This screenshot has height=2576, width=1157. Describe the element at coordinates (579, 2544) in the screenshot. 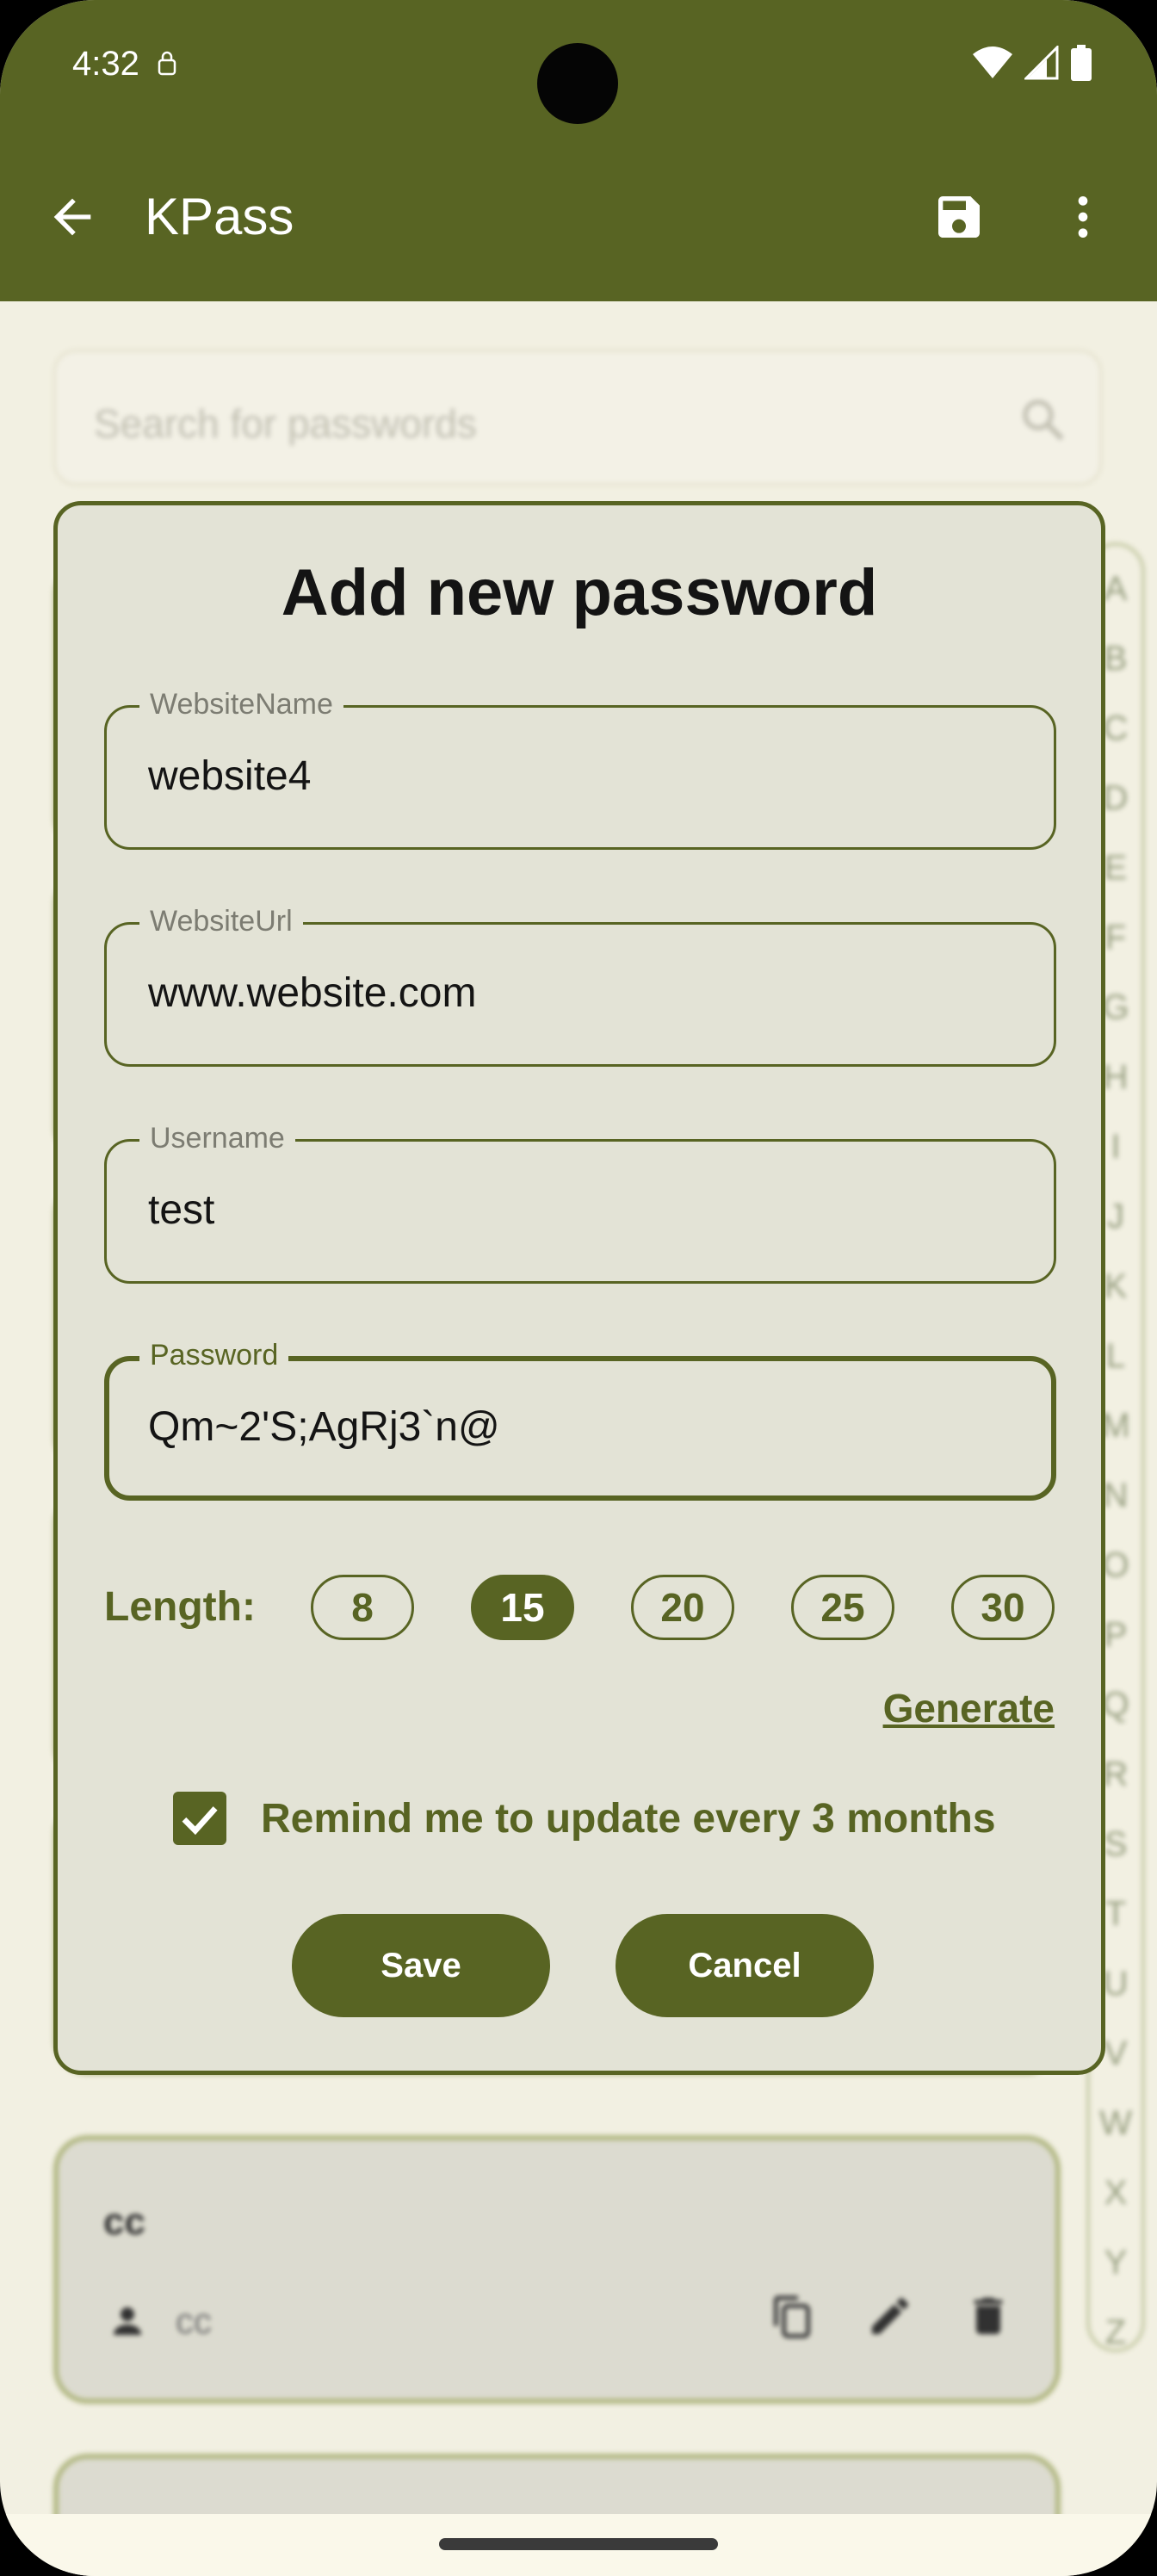

I see `home-indicator` at that location.